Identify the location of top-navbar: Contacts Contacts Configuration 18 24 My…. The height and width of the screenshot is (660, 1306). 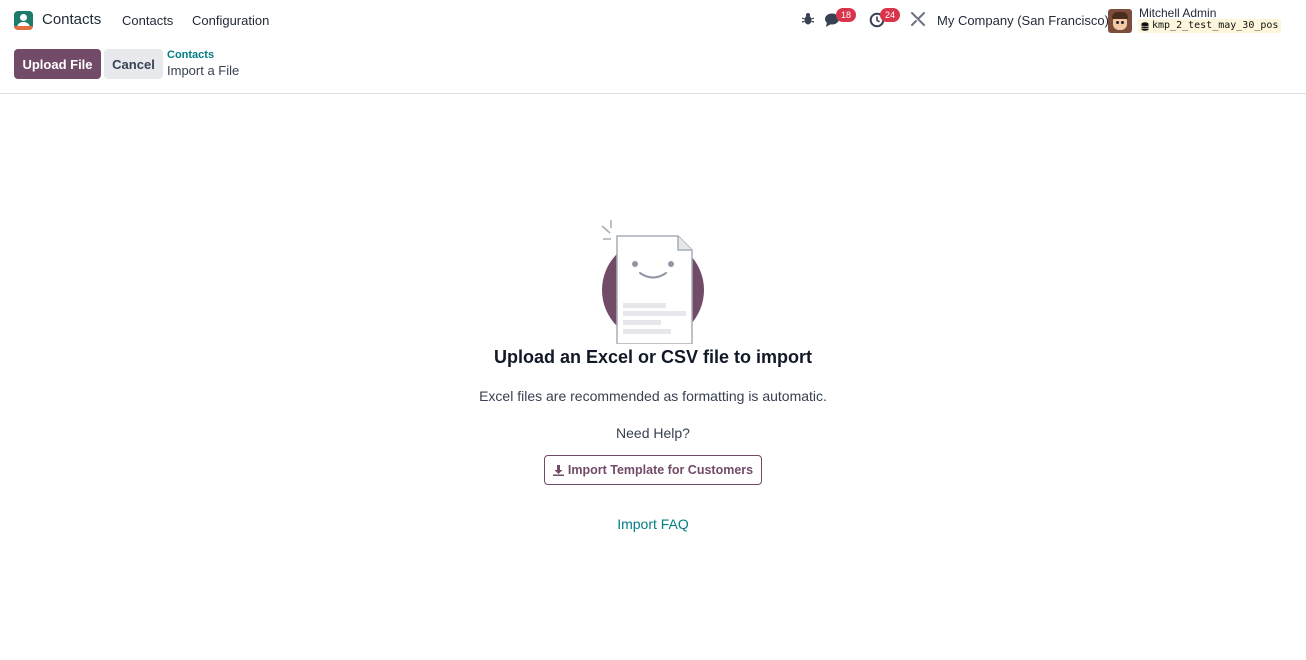
(653, 20).